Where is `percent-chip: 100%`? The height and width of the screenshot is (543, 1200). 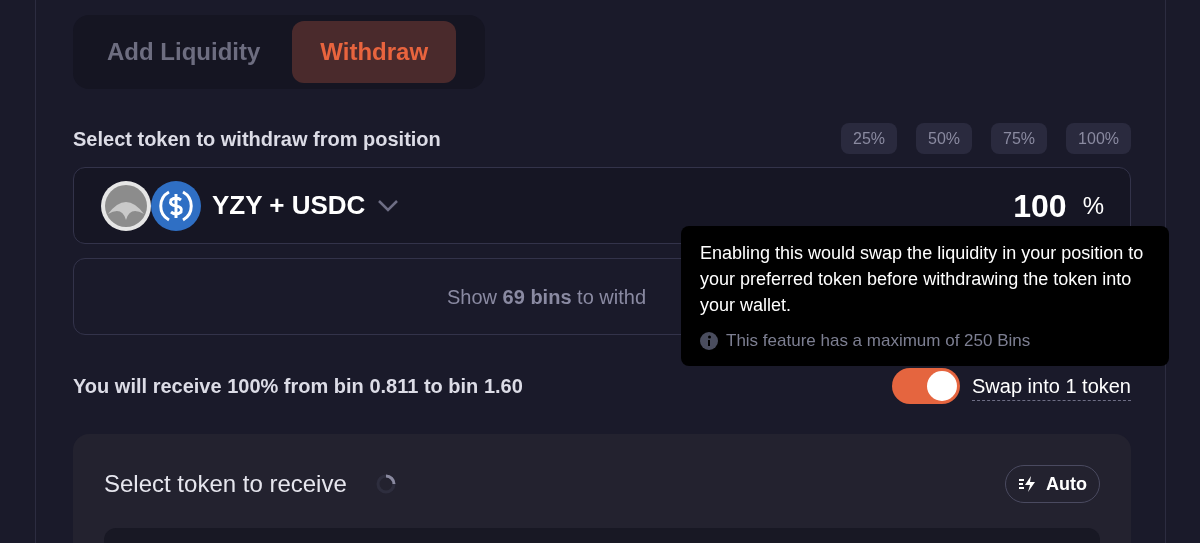 percent-chip: 100% is located at coordinates (1098, 138).